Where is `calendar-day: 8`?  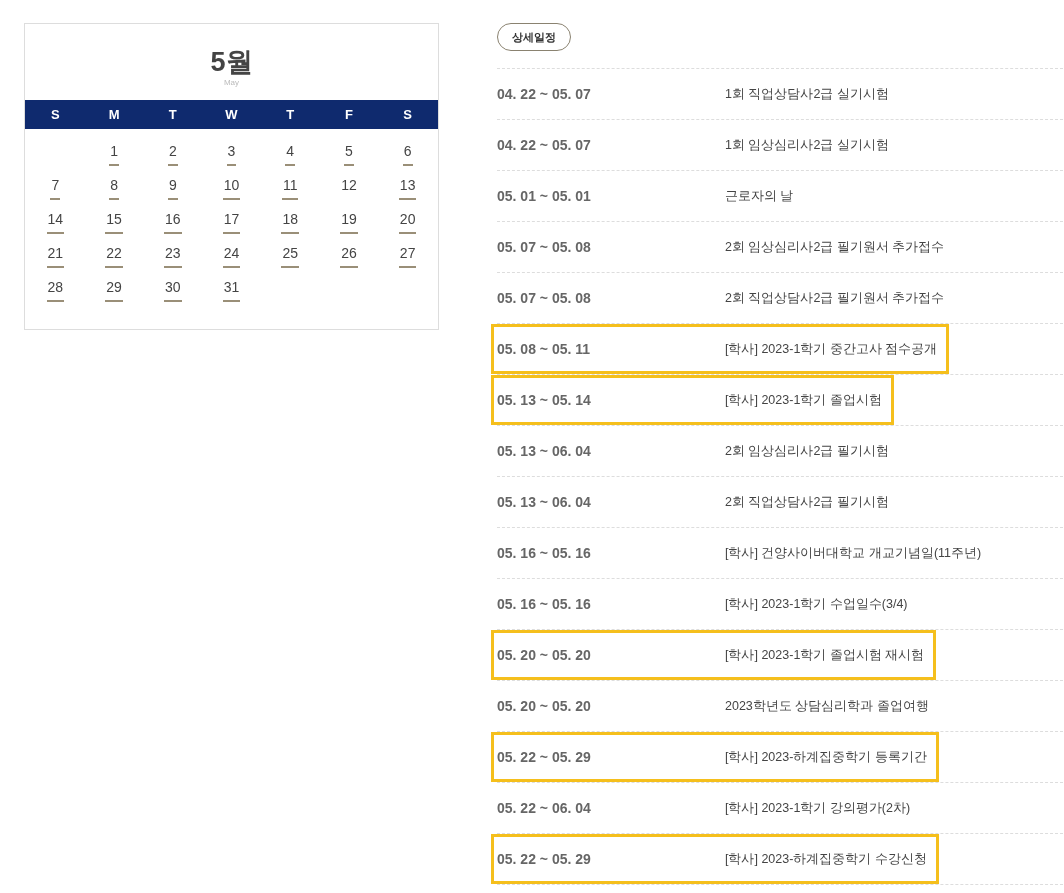
calendar-day: 8 is located at coordinates (114, 187).